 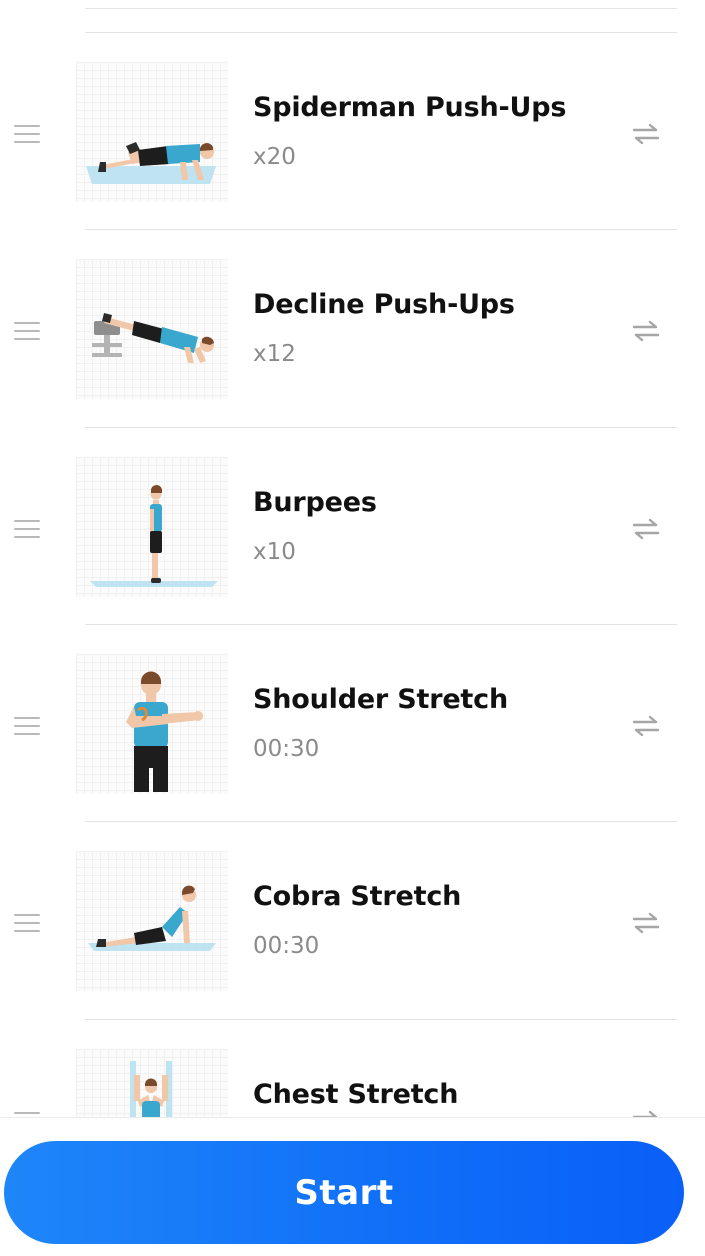 I want to click on exercise-name: Cobra Stretch, so click(x=357, y=896).